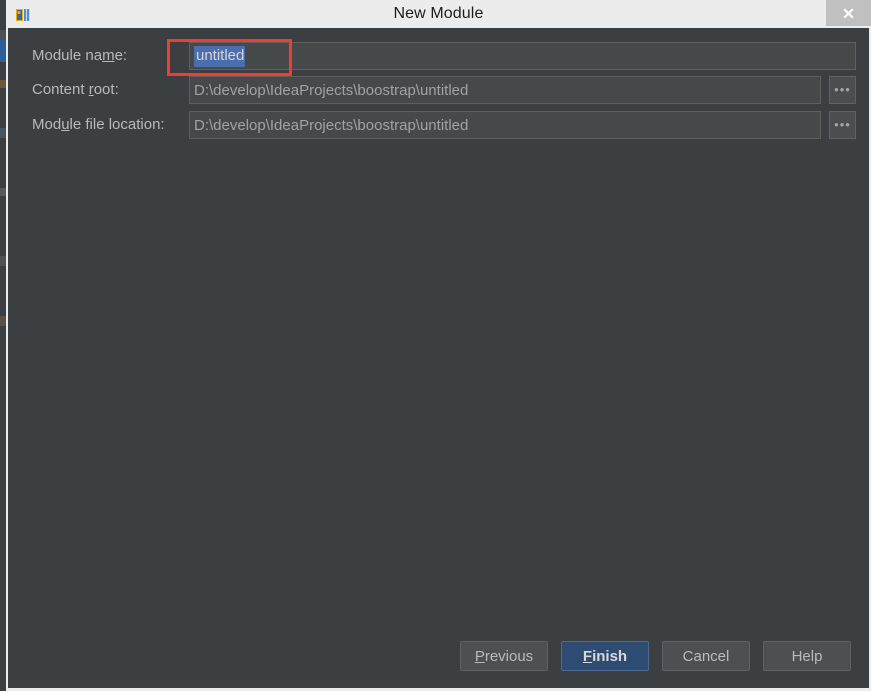 The height and width of the screenshot is (691, 871). What do you see at coordinates (848, 13) in the screenshot?
I see `close-icon` at bounding box center [848, 13].